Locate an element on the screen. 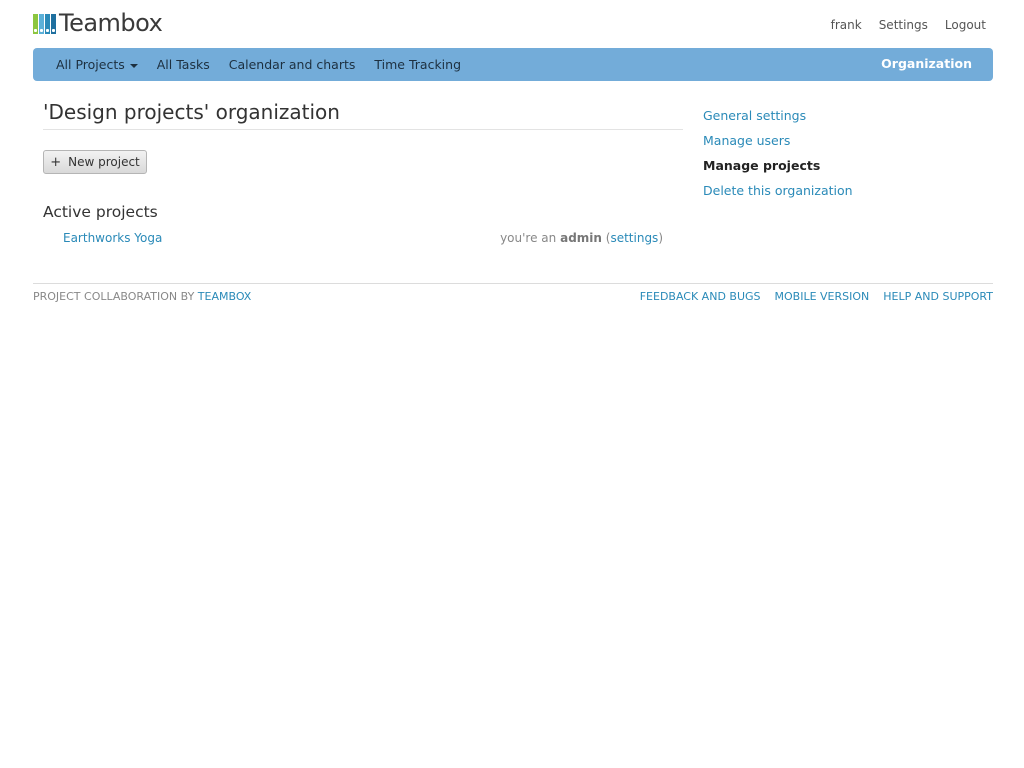 Image resolution: width=1024 pixels, height=768 pixels. project-role: you're an admin (settings) is located at coordinates (581, 238).